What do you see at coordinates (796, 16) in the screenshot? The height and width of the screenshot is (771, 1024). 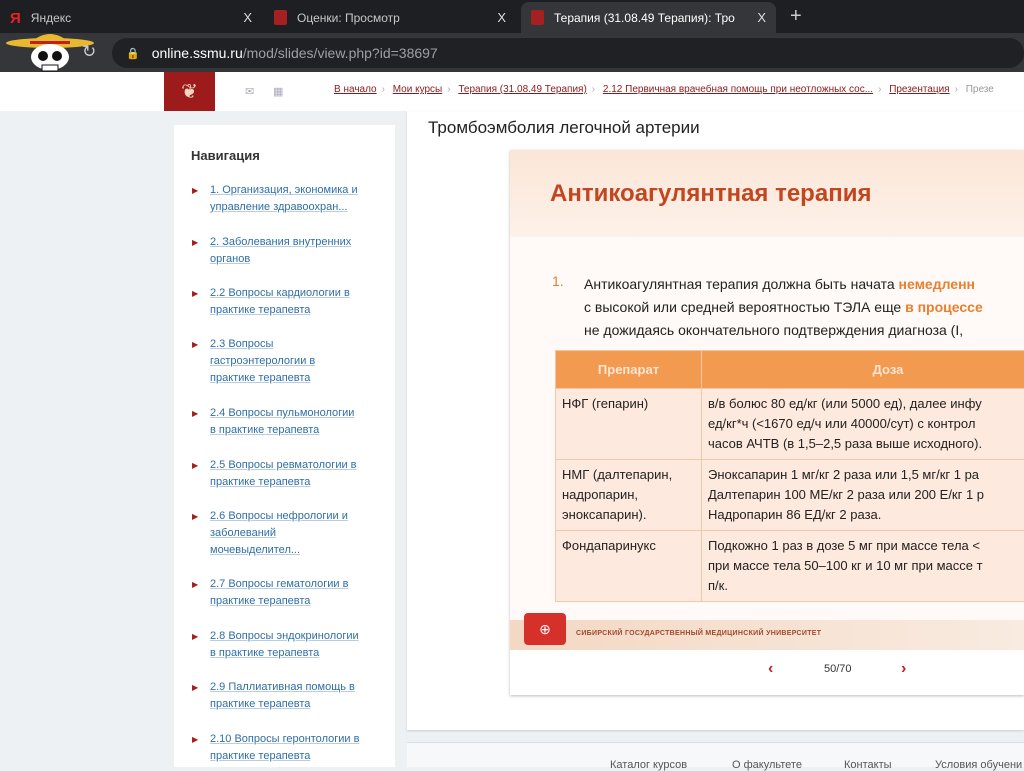 I see `new-tab-button: +` at bounding box center [796, 16].